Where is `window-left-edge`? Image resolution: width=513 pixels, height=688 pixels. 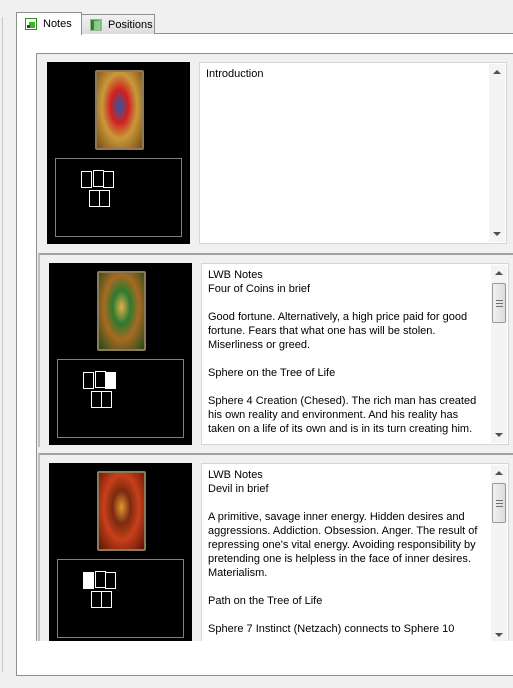
window-left-edge is located at coordinates (1, 344).